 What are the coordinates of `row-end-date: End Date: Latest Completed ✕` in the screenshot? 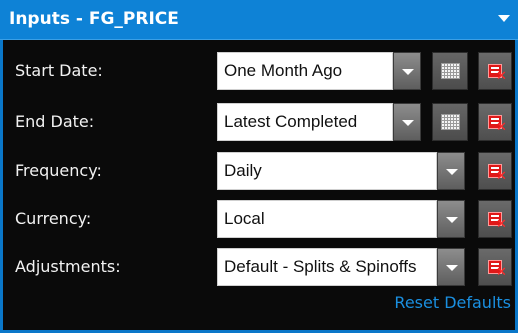 It's located at (259, 122).